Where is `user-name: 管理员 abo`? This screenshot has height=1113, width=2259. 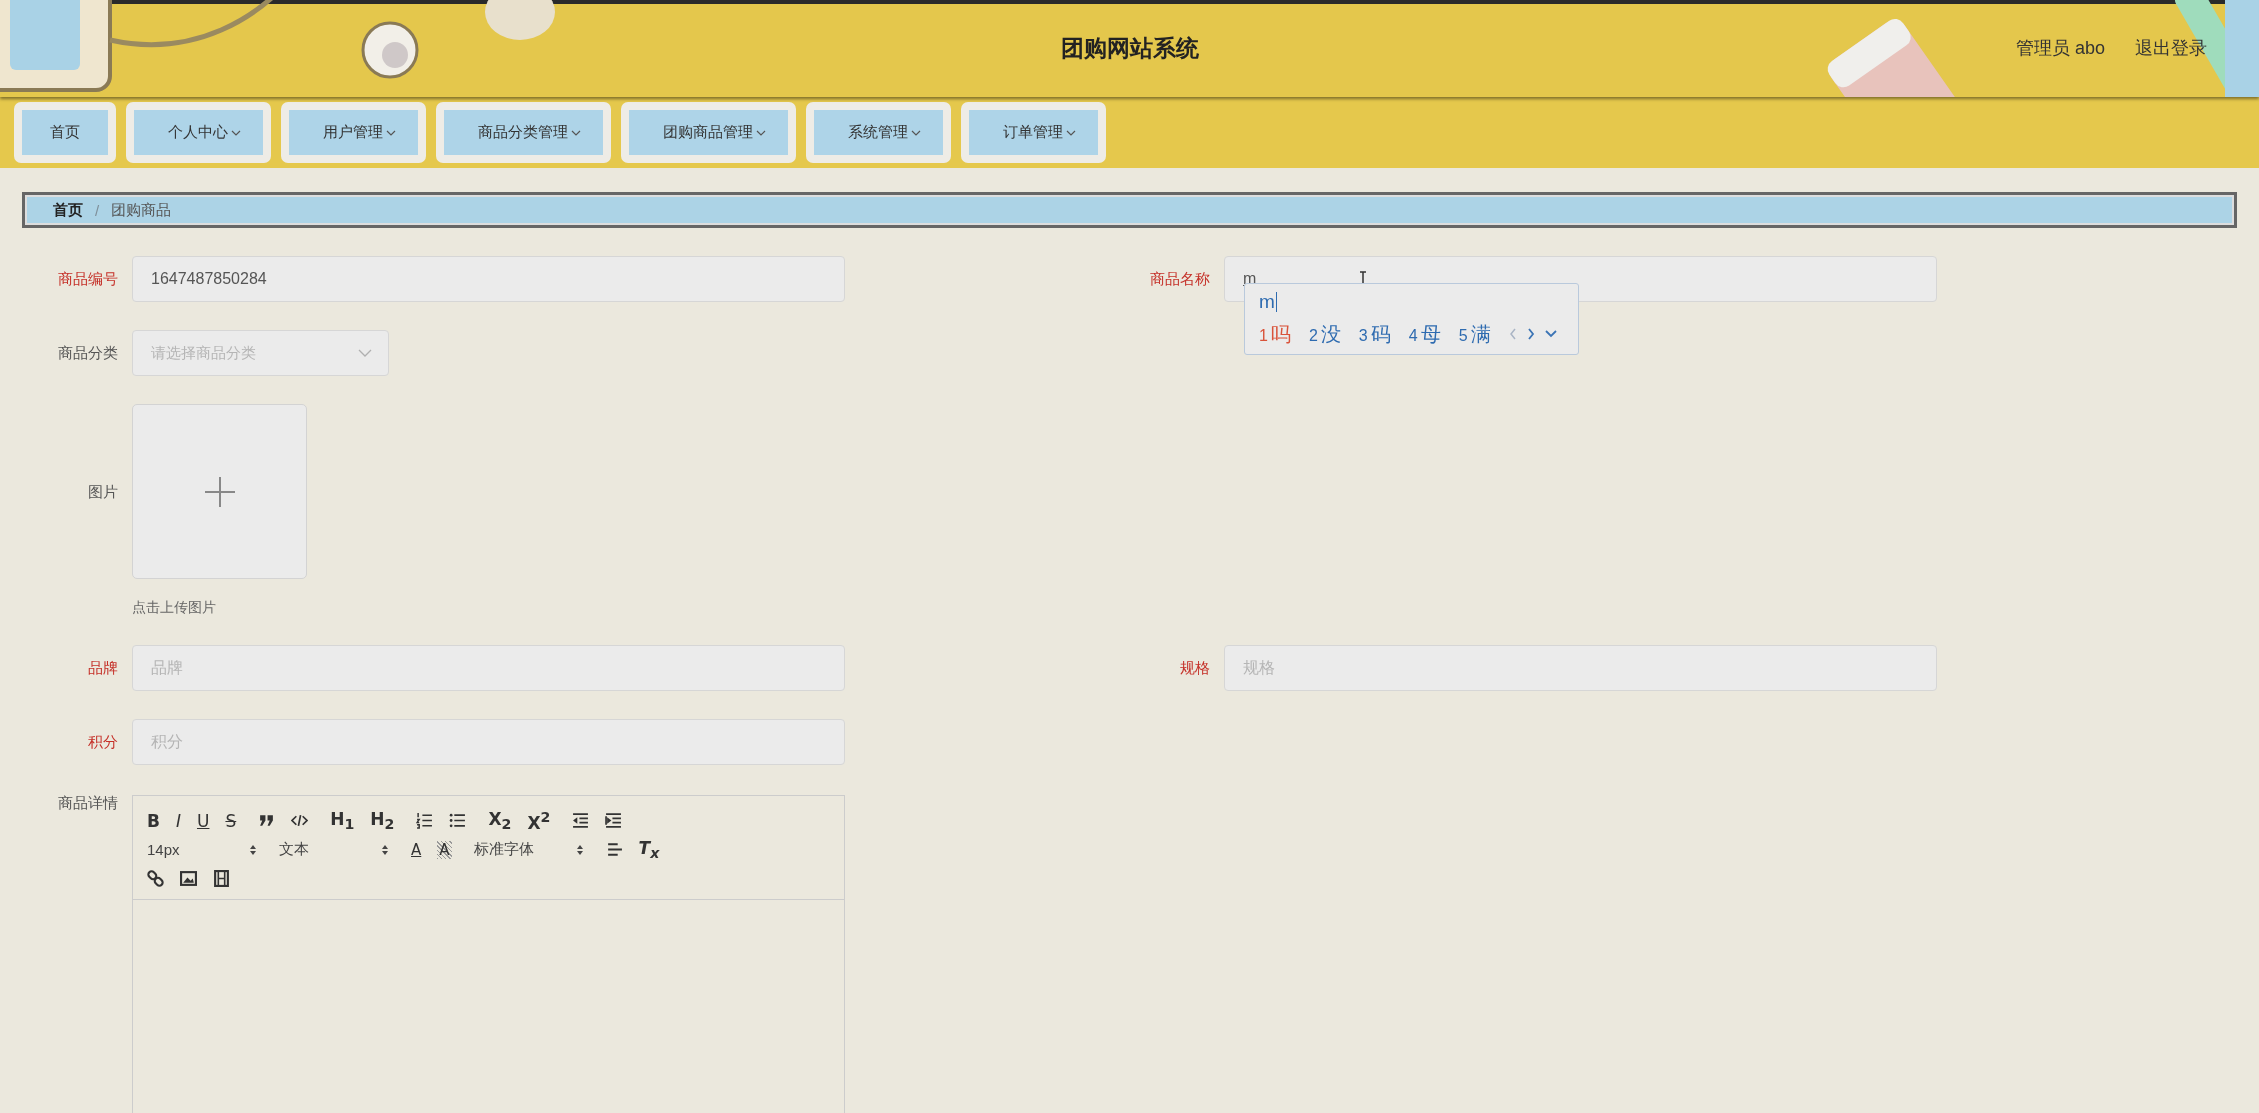 user-name: 管理员 abo is located at coordinates (2060, 48).